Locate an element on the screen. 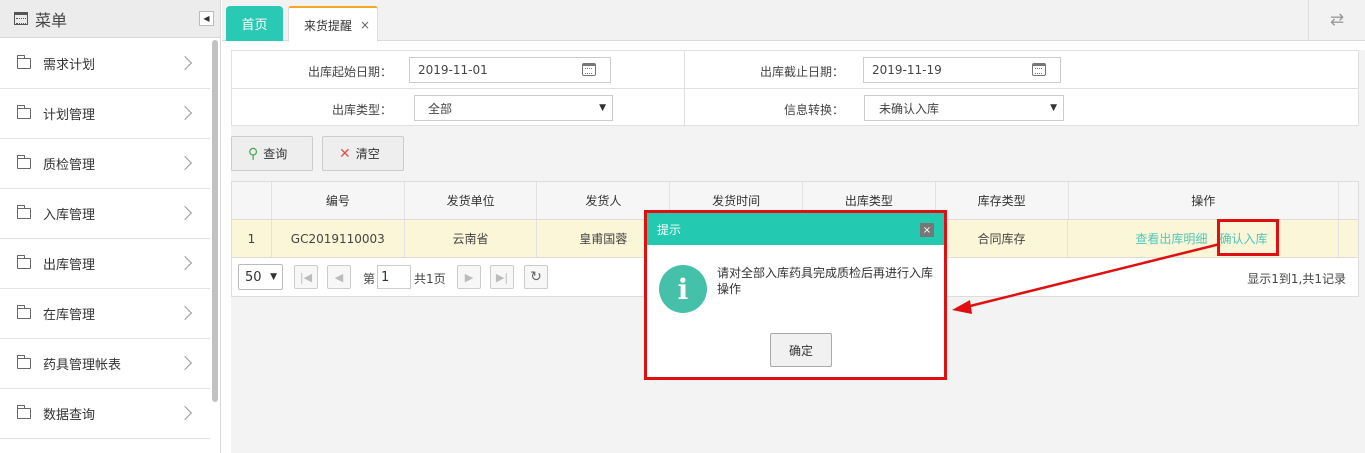  row-code: GC2019110003 is located at coordinates (338, 238).